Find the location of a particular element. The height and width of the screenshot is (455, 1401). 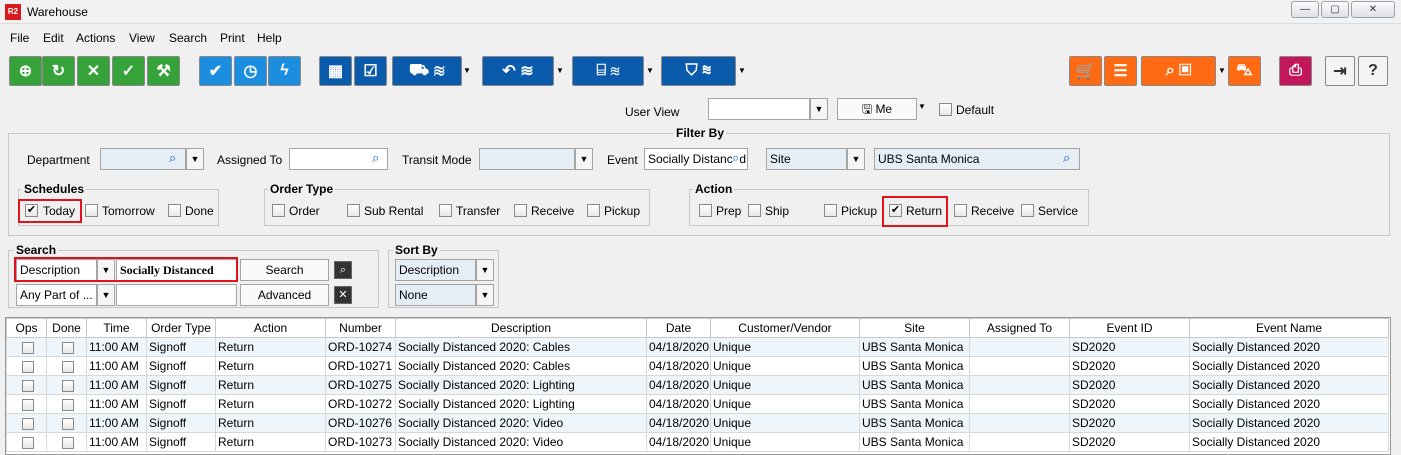

clock-icon: ◷ is located at coordinates (250, 71).